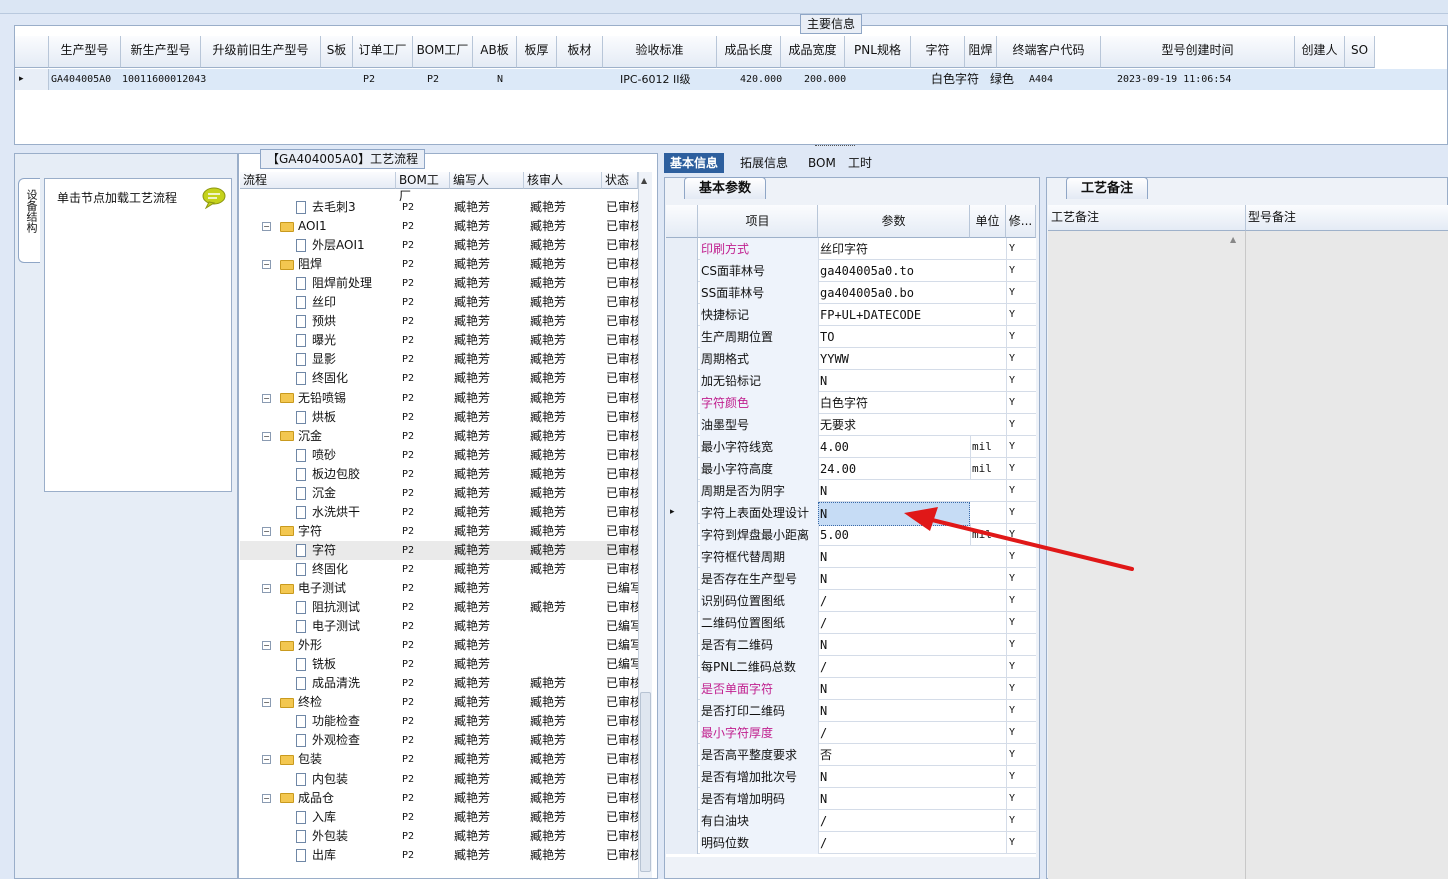 The image size is (1448, 879). Describe the element at coordinates (682, 513) in the screenshot. I see `row-header: ▸` at that location.